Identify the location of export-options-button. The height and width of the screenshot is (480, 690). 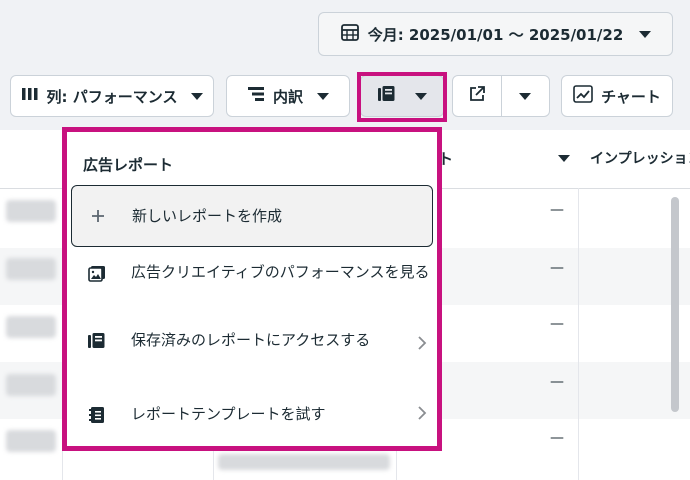
(525, 96).